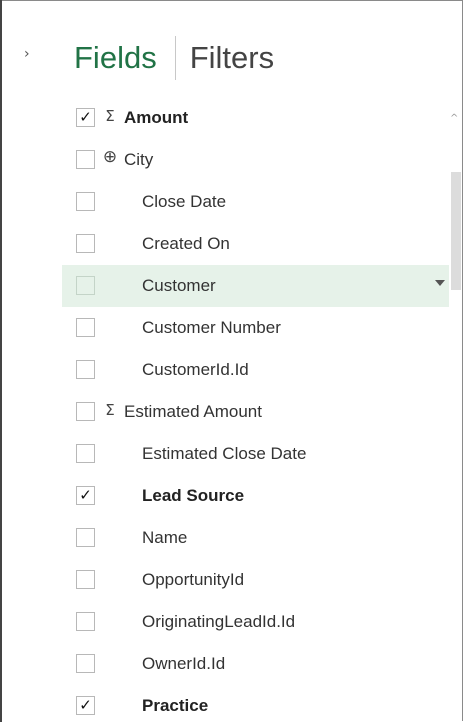  Describe the element at coordinates (255, 160) in the screenshot. I see `field-row: ⊕ City` at that location.